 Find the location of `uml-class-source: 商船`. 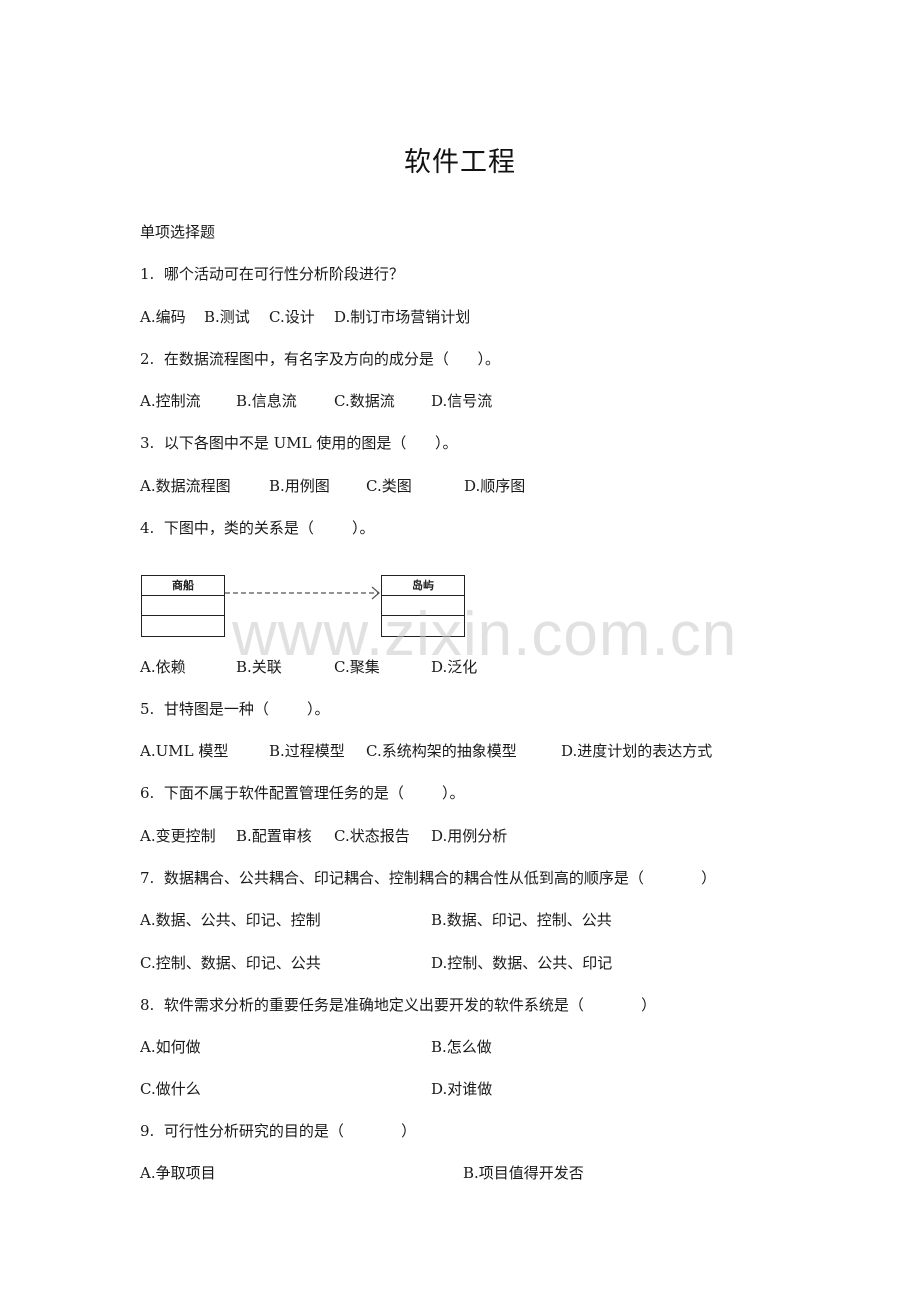

uml-class-source: 商船 is located at coordinates (183, 606).